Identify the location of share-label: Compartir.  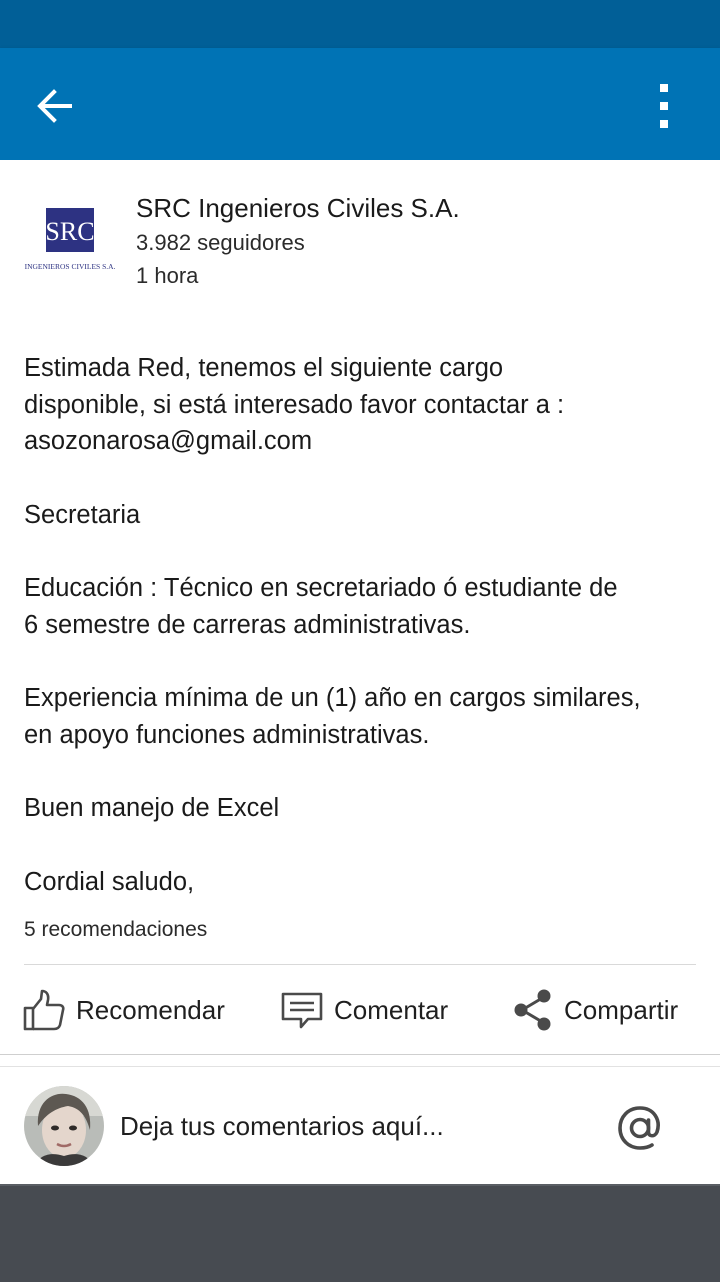
(621, 1009).